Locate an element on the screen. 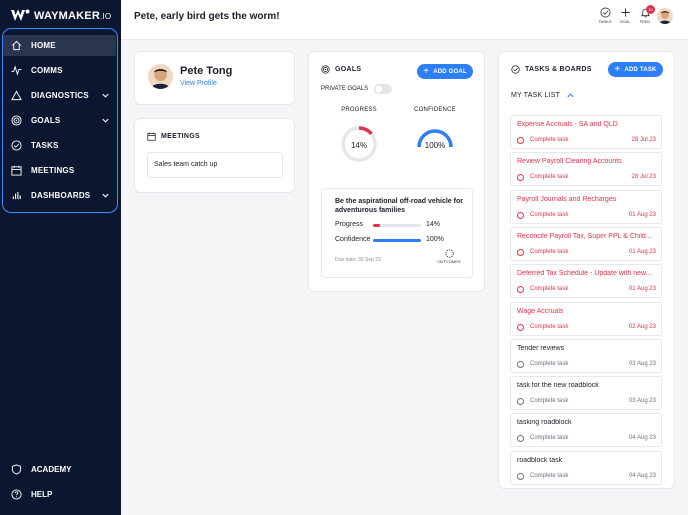 The image size is (688, 515). view-profile-link: View Profile is located at coordinates (198, 83).